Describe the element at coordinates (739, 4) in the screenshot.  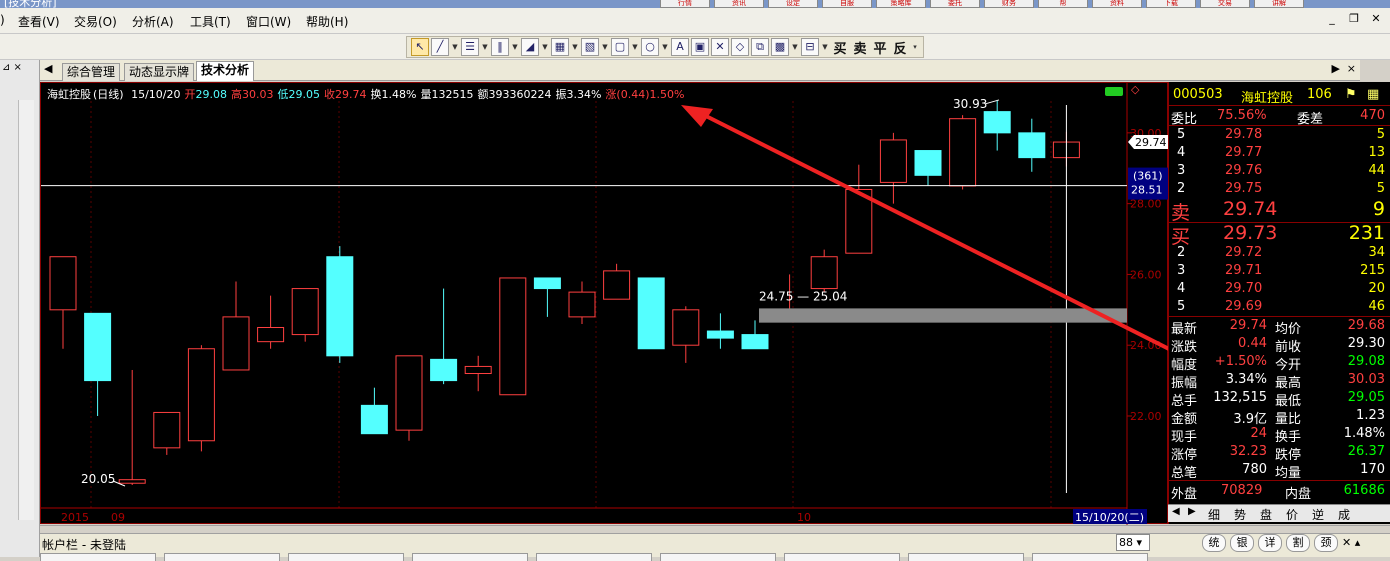
I see `top-button-1: 资讯` at that location.